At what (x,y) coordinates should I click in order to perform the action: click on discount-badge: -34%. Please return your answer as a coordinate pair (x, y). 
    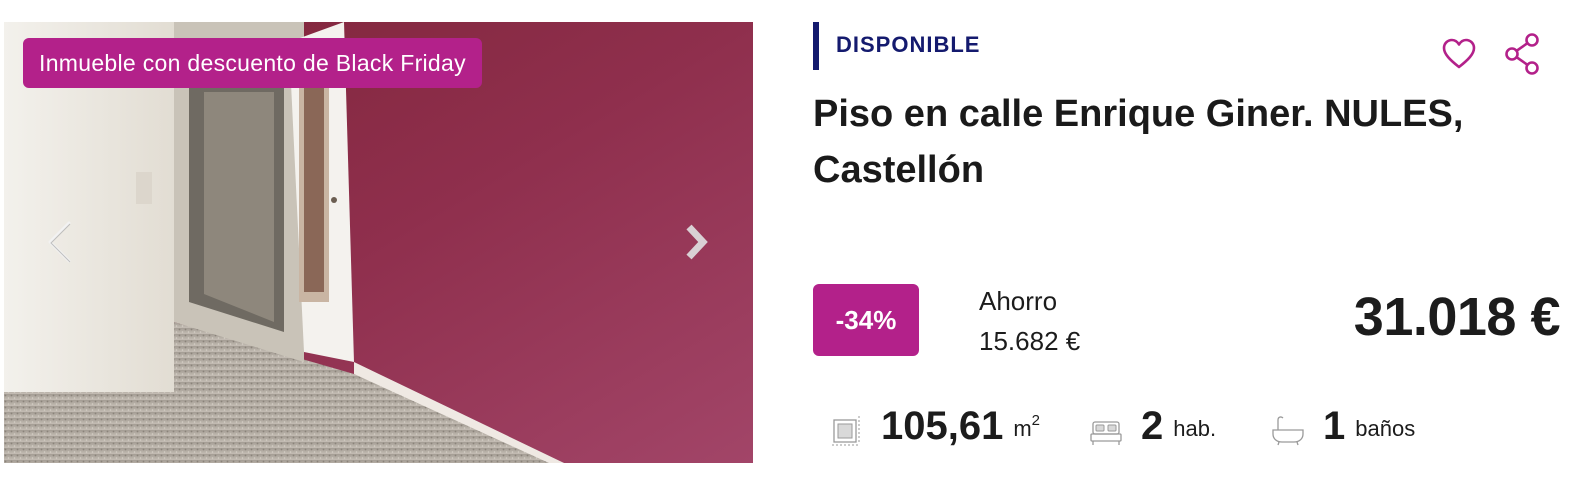
    Looking at the image, I should click on (866, 320).